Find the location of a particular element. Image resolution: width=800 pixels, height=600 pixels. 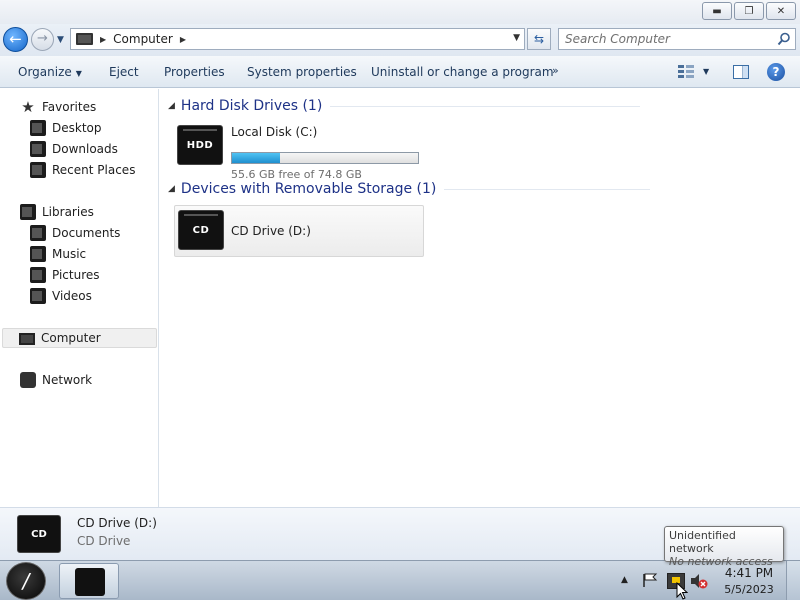

nav-pictures-label: Pictures is located at coordinates (76, 275).